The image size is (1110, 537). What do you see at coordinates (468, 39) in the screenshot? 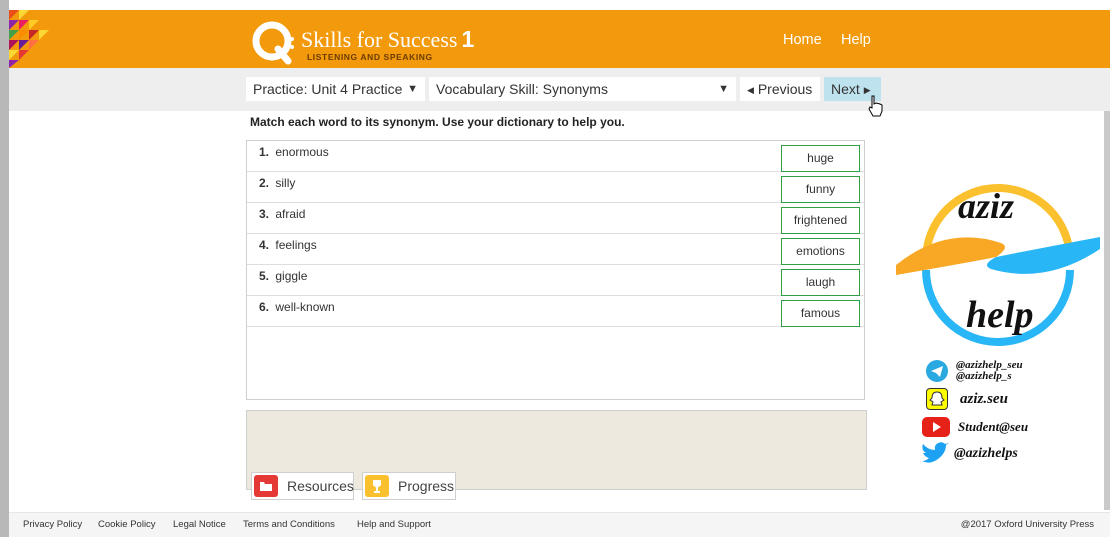
I see `app-level: 1` at bounding box center [468, 39].